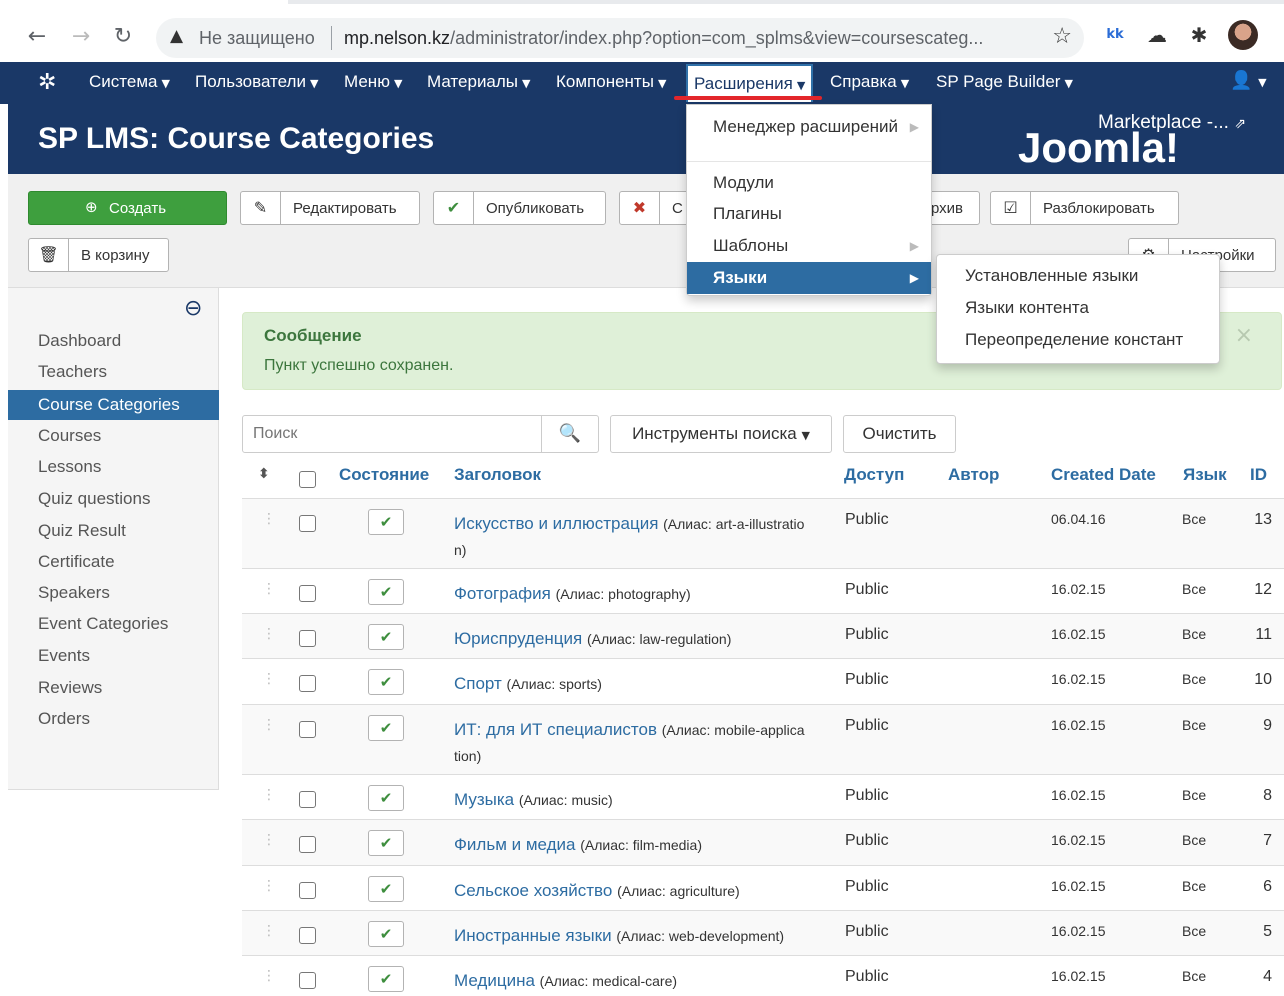 The height and width of the screenshot is (996, 1284). I want to click on sidebar-item-certificate: Certificate, so click(113, 562).